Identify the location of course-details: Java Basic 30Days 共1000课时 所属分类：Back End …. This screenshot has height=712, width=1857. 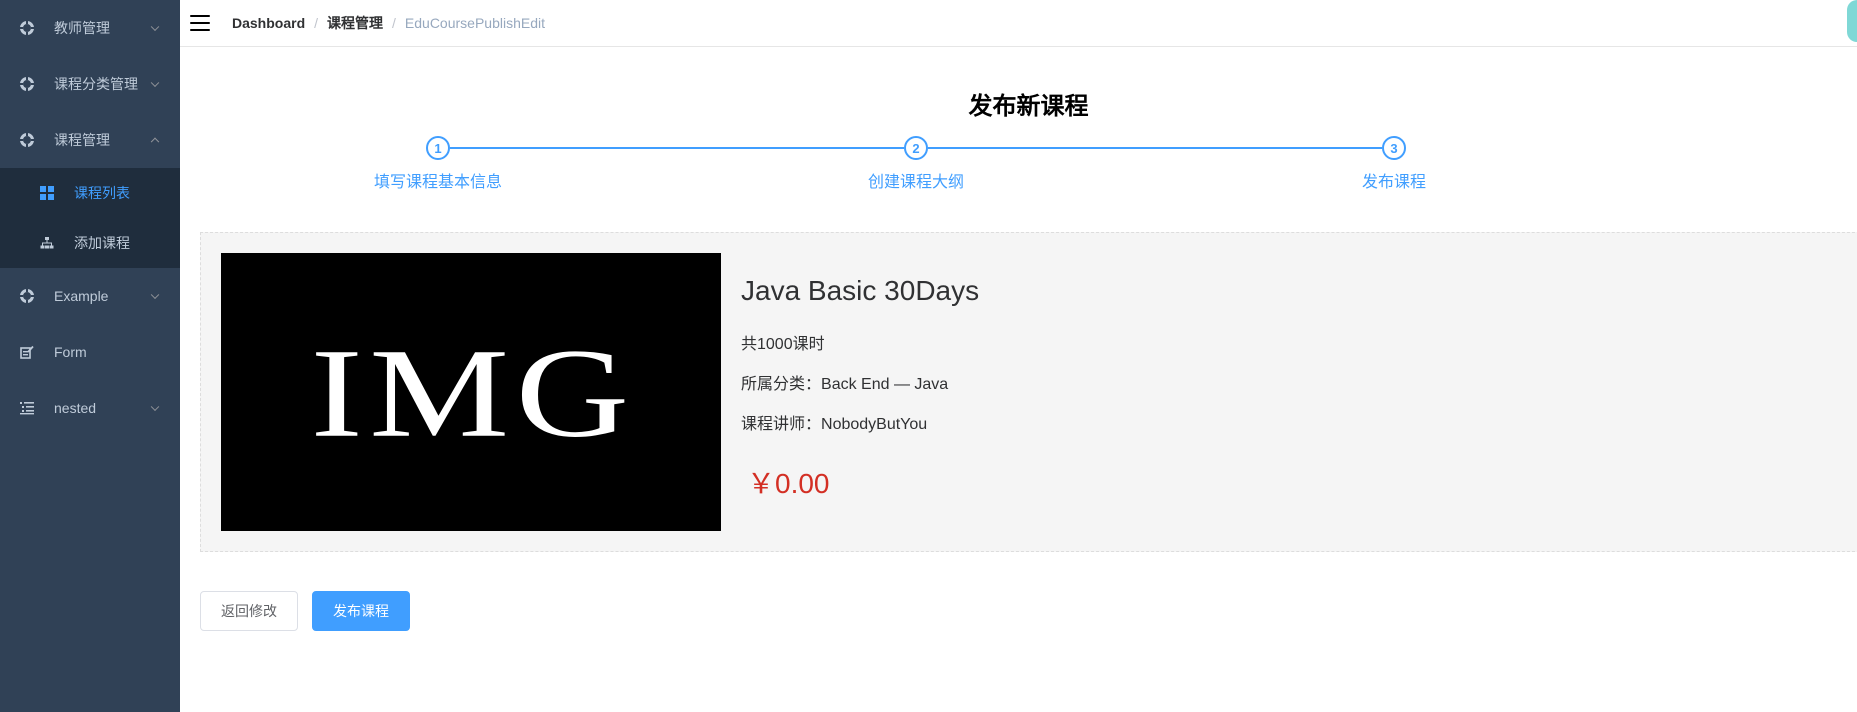
(860, 376).